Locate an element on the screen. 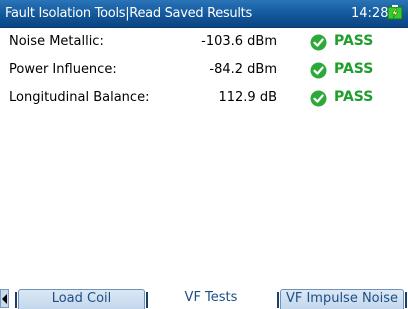  tab-label: Load Coil is located at coordinates (81, 298).